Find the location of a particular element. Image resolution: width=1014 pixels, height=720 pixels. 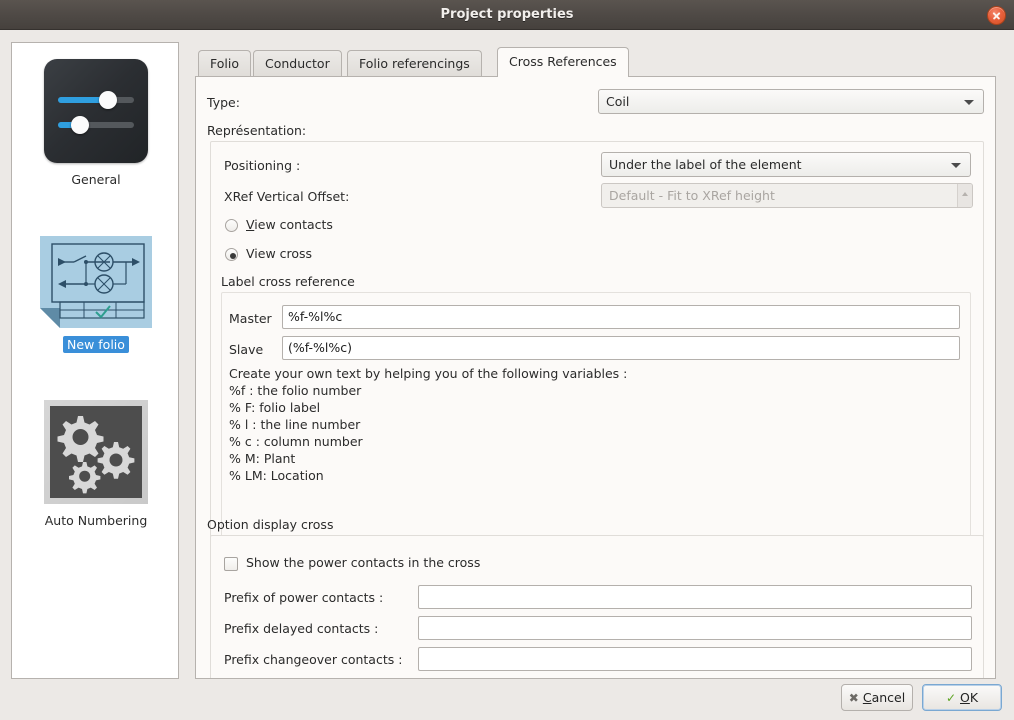

ok-button: ✓ OK is located at coordinates (962, 697).